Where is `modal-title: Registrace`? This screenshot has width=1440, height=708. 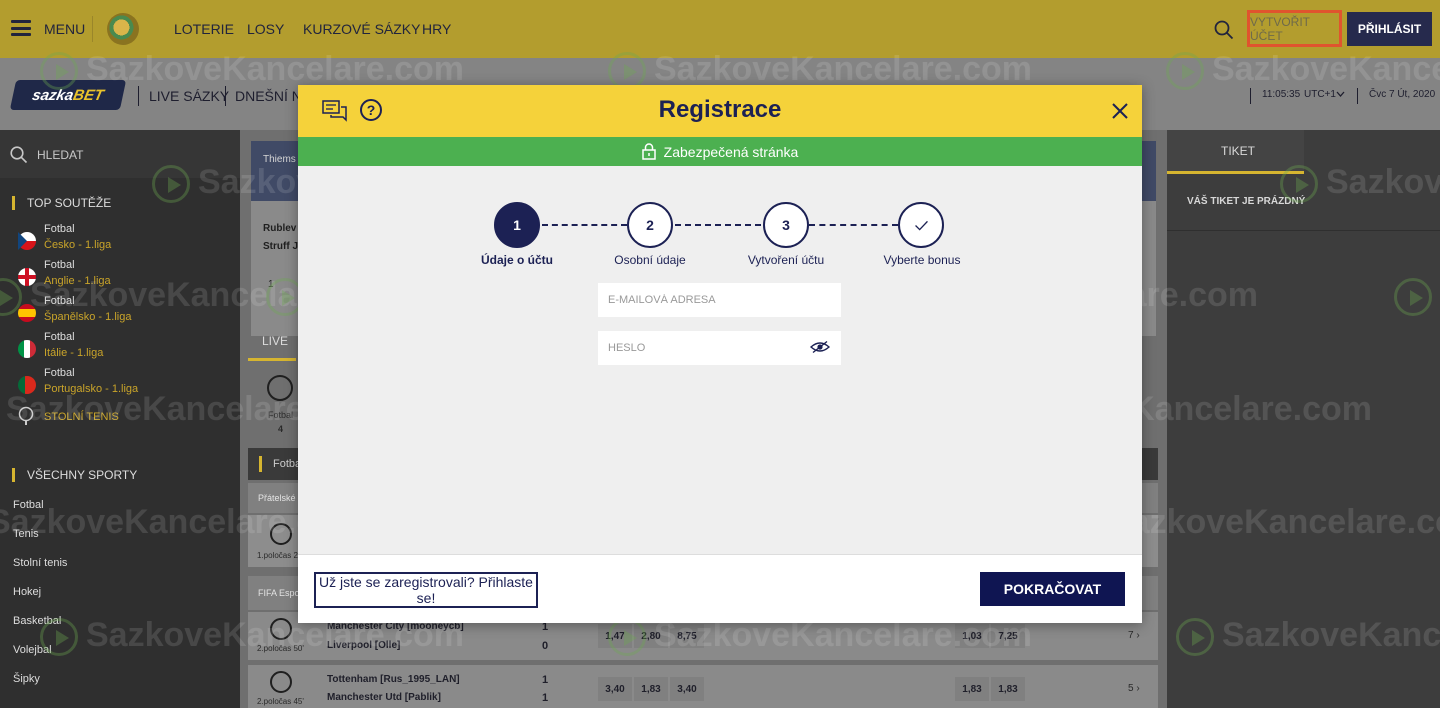
modal-title: Registrace is located at coordinates (720, 109).